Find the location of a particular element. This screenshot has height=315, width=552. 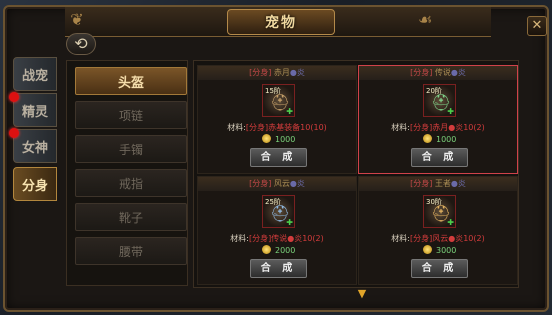

side-tab-battle-pet: 战宠 is located at coordinates (35, 74).